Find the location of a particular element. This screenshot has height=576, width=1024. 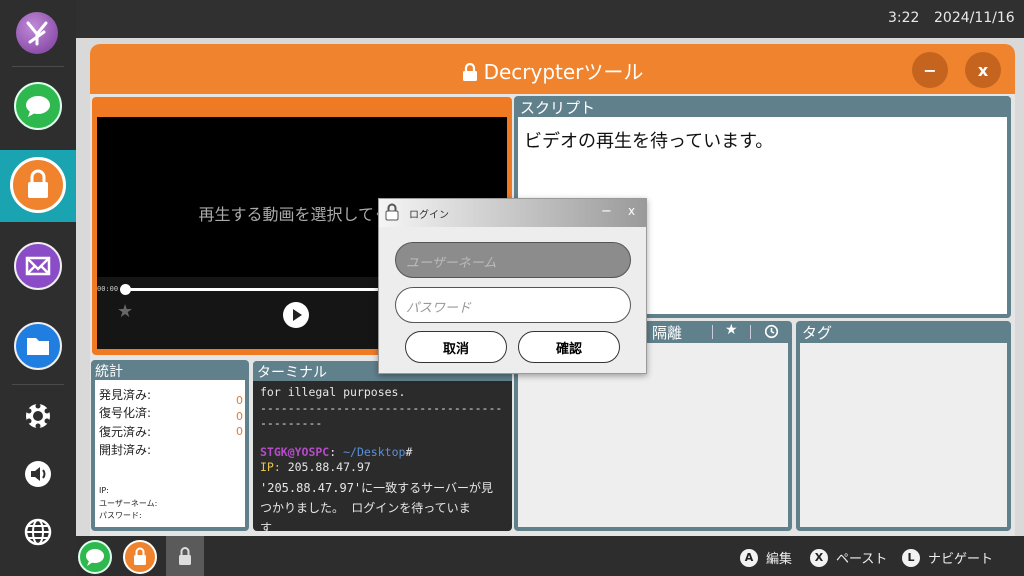

stat-restored-value: 0 is located at coordinates (239, 431).